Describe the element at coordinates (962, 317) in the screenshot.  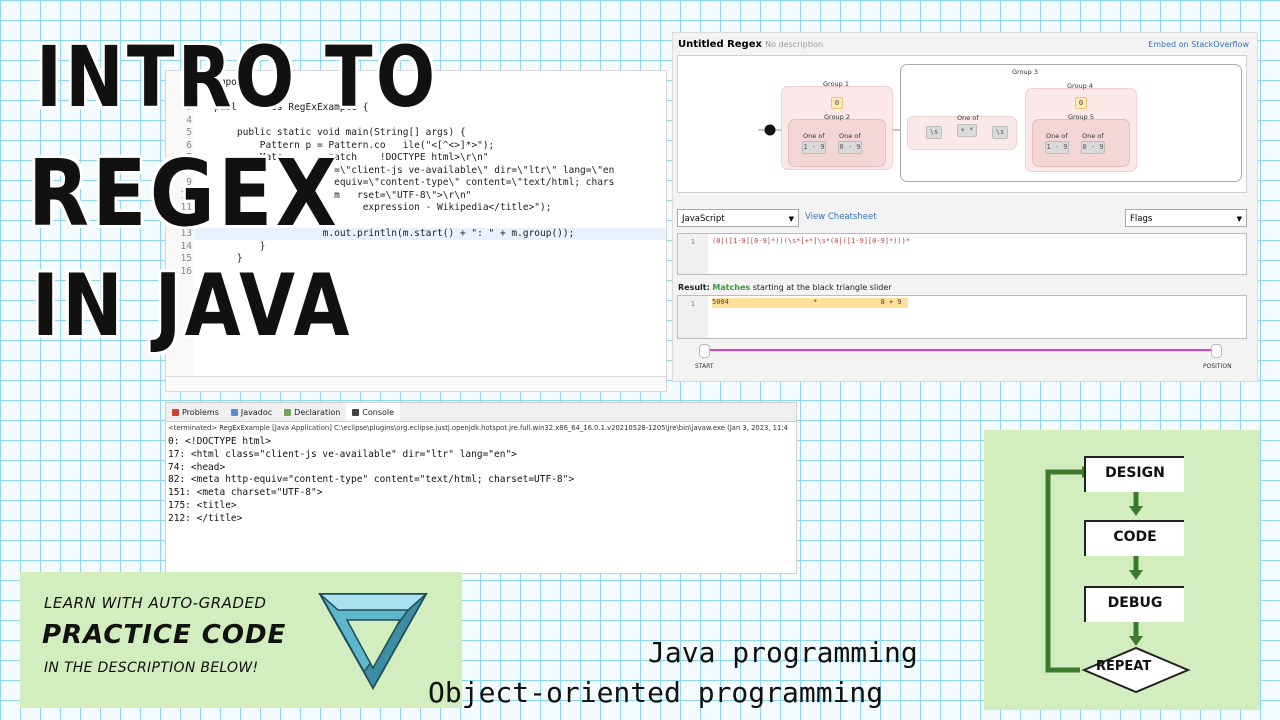
I see `test-string-input: 1 5004 * 8 + 9` at that location.